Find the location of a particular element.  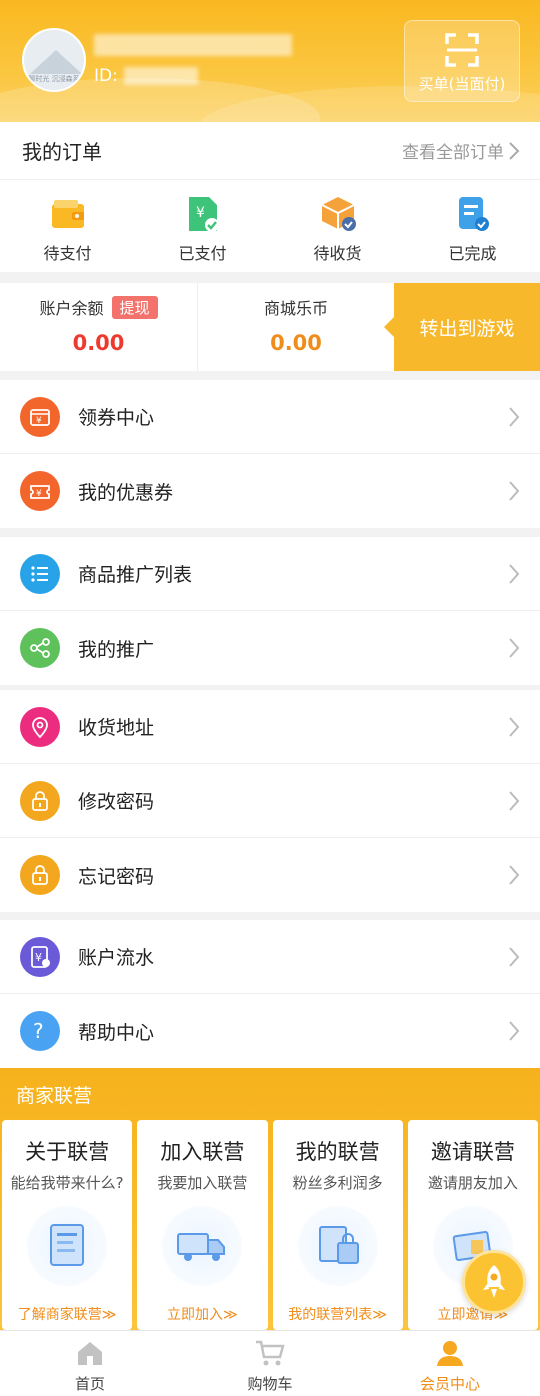

nav-member-center: 会员中心 is located at coordinates (450, 1363).